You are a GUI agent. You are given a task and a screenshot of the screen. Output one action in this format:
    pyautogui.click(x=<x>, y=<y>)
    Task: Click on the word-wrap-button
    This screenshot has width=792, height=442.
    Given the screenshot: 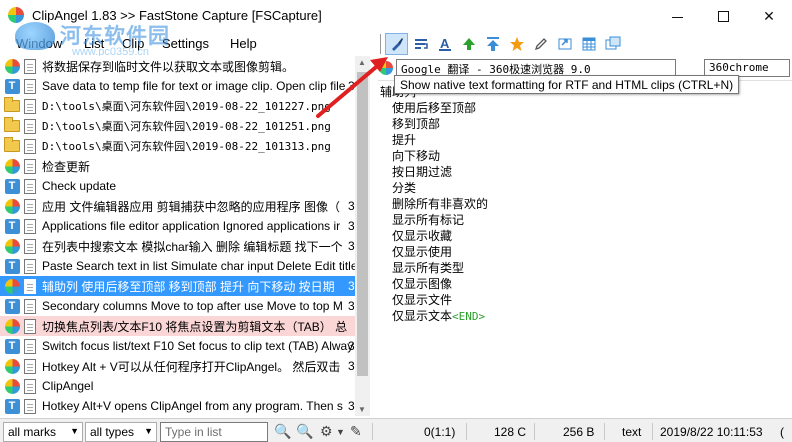 What is the action you would take?
    pyautogui.click(x=420, y=44)
    